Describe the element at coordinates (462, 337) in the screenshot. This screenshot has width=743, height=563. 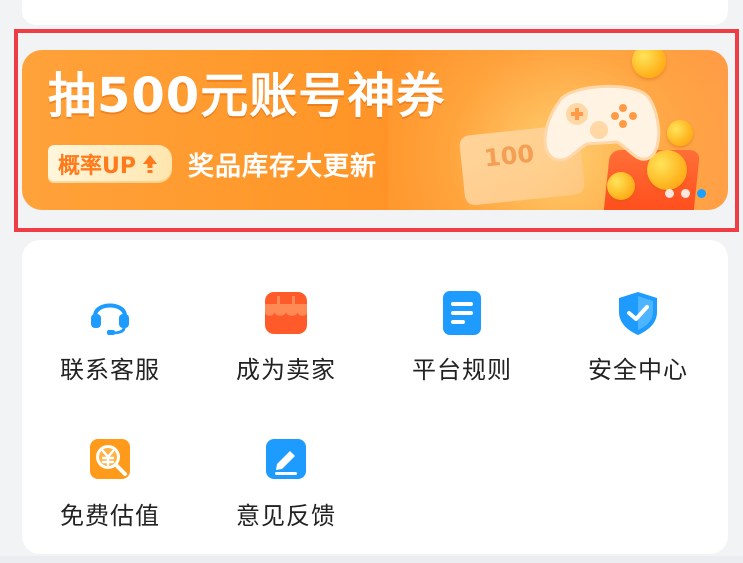
I see `service-platform-rules: 平台规则` at that location.